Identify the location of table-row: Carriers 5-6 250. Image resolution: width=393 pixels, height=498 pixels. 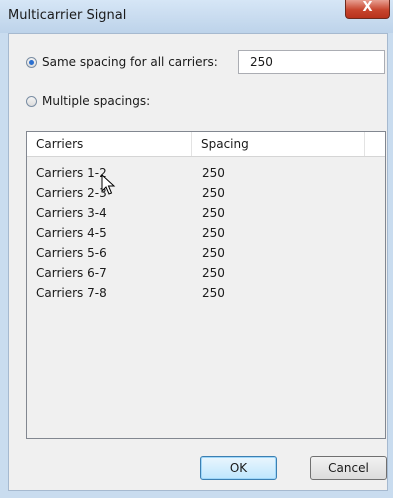
(206, 254).